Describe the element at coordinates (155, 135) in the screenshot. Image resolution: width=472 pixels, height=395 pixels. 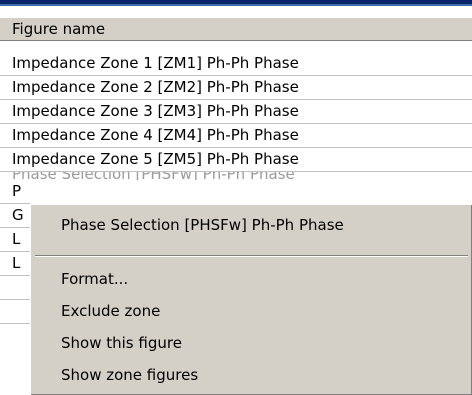
I see `list-row-label: Impedance Zone 4 [ZM4] Ph-Ph Phase` at that location.